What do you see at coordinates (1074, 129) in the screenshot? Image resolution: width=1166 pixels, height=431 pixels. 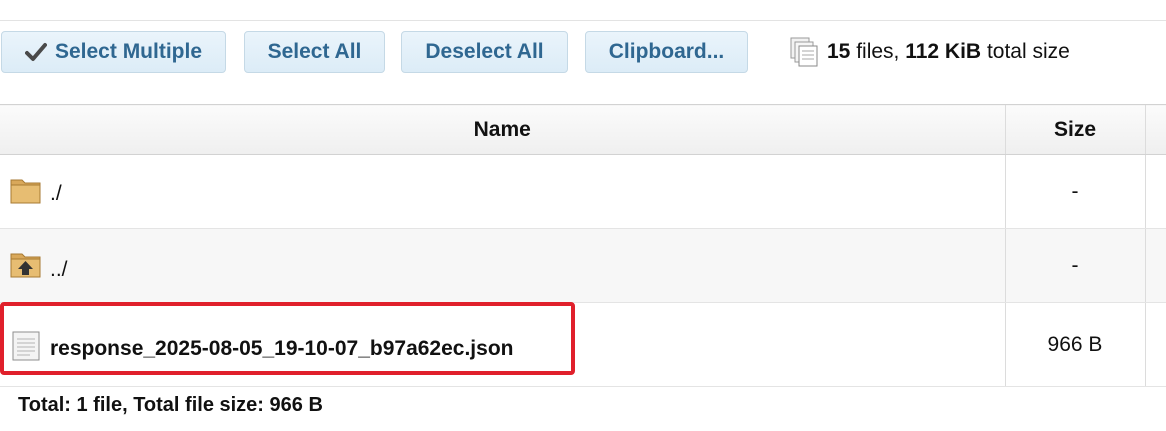 I see `size-column-header: Size` at bounding box center [1074, 129].